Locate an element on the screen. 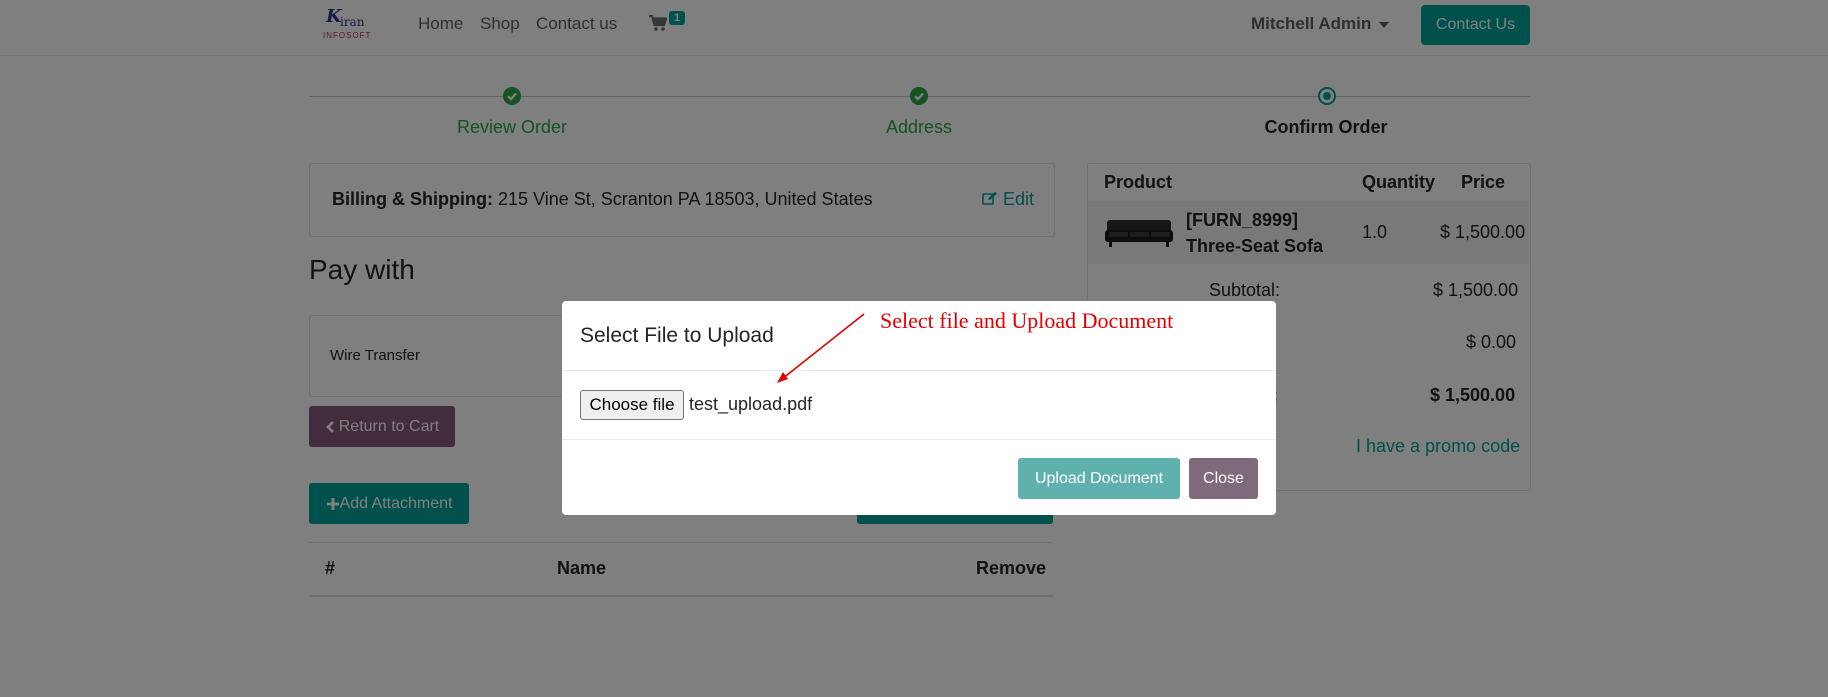  selected-file-name: test_upload.pdf is located at coordinates (751, 404).